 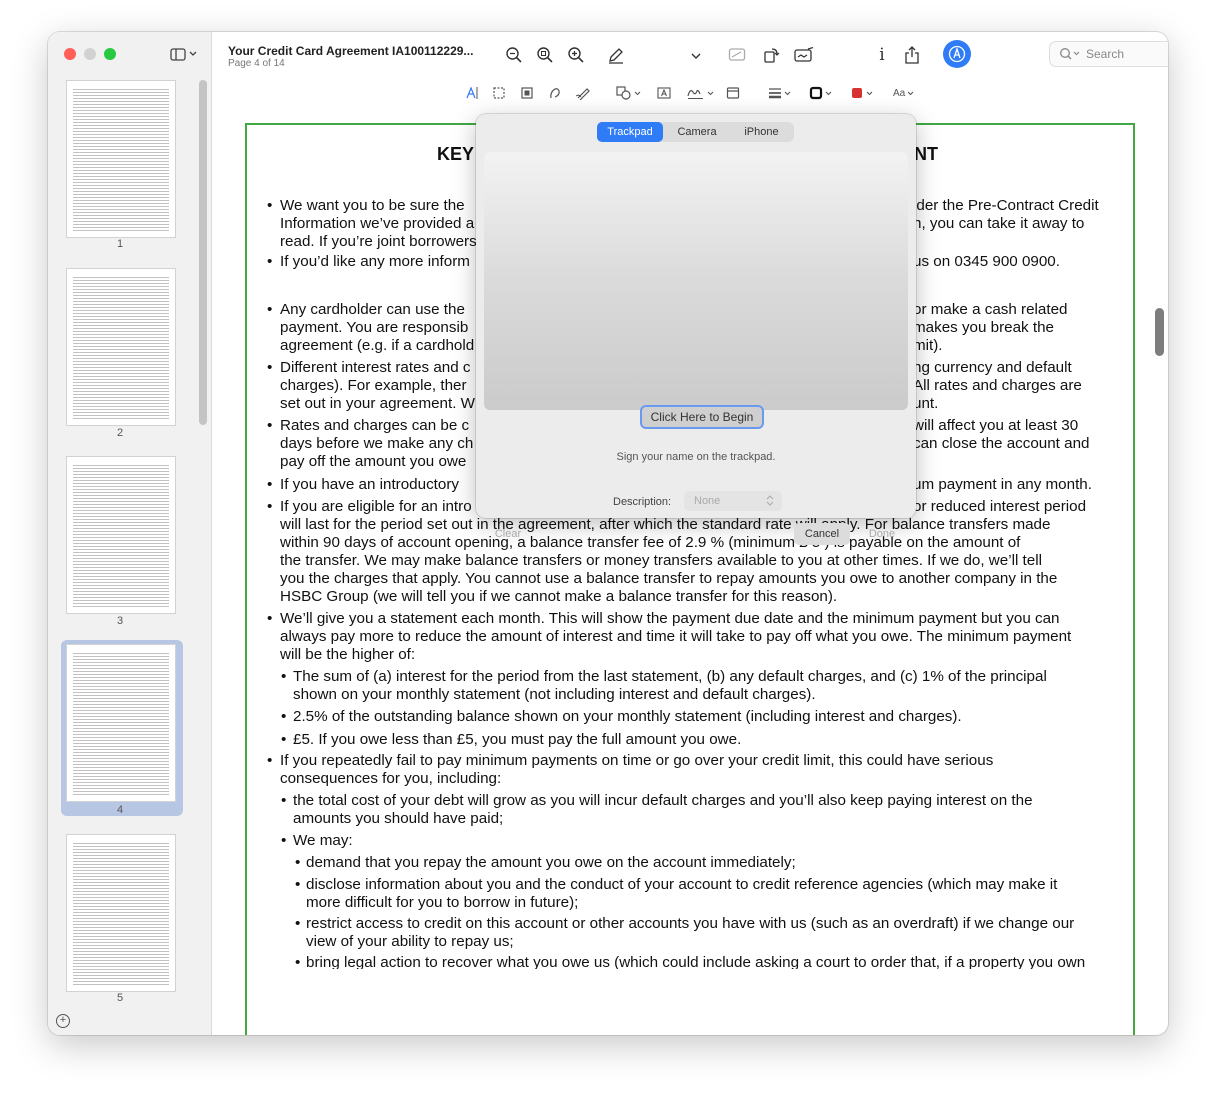 What do you see at coordinates (508, 534) in the screenshot?
I see `clear-button: Clear` at bounding box center [508, 534].